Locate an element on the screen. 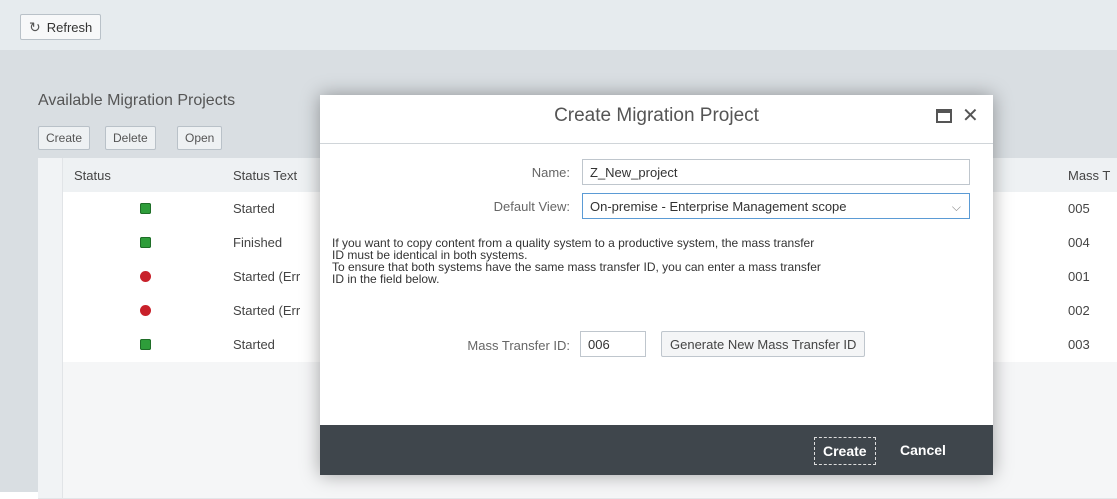 The image size is (1117, 499). mass-transfer-id-label: Mass Transfer ID: is located at coordinates (518, 345).